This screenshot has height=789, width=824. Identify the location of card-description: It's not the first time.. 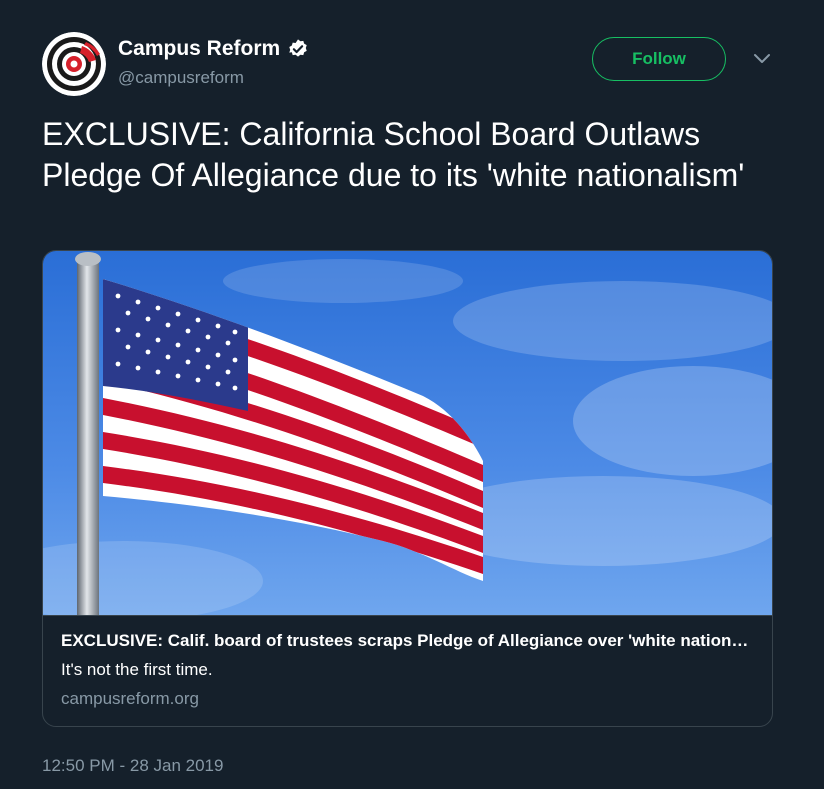
(137, 669).